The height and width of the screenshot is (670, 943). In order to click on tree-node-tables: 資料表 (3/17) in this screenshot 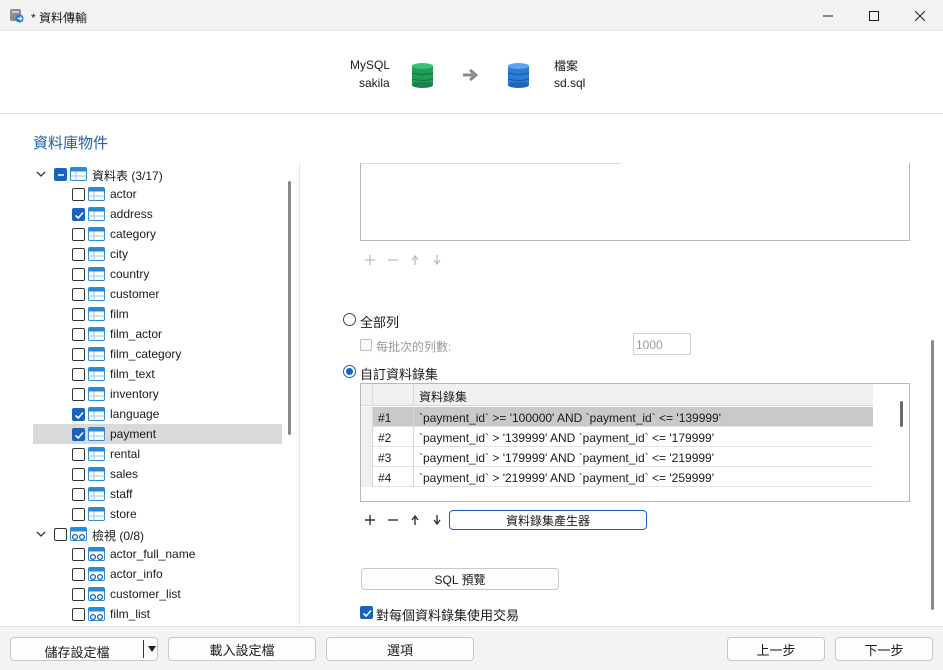, I will do `click(157, 174)`.